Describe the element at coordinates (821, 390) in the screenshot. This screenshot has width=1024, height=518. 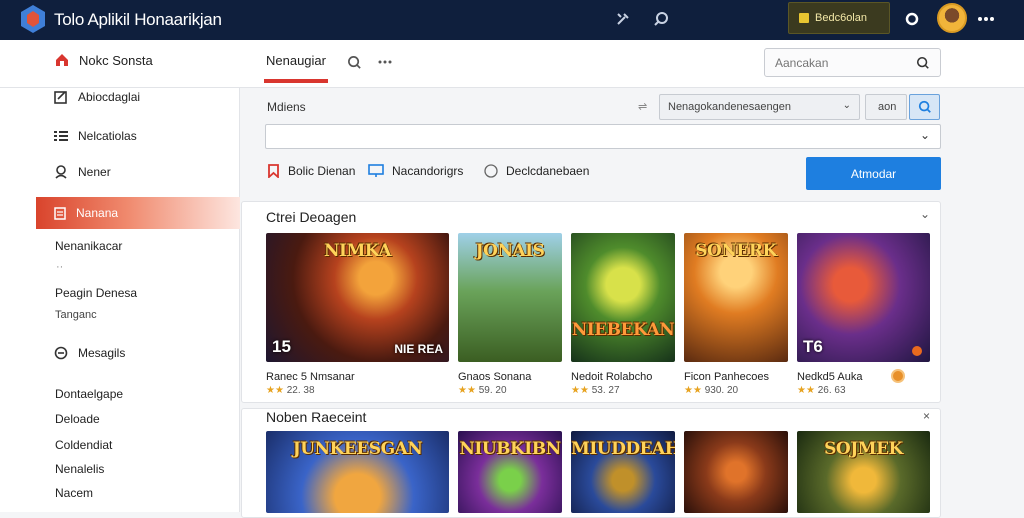
I see `card-rating: ★★ 26. 63` at that location.